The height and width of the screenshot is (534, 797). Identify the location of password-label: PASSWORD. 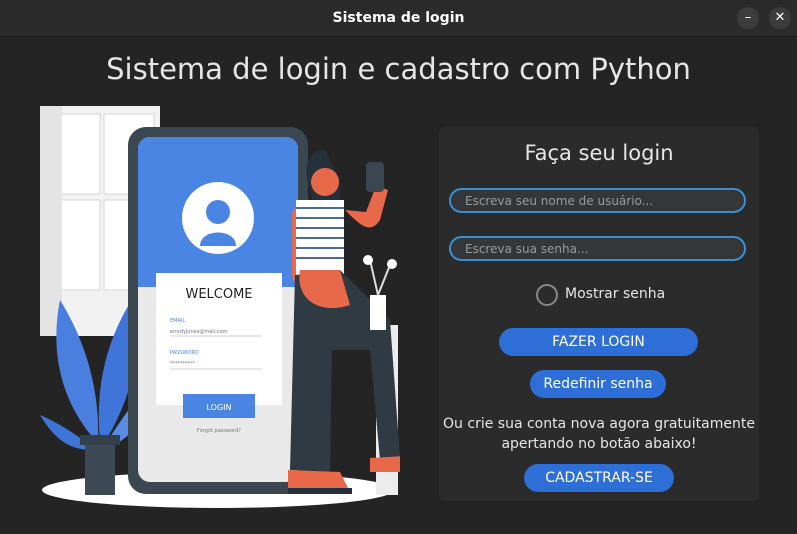
(184, 353).